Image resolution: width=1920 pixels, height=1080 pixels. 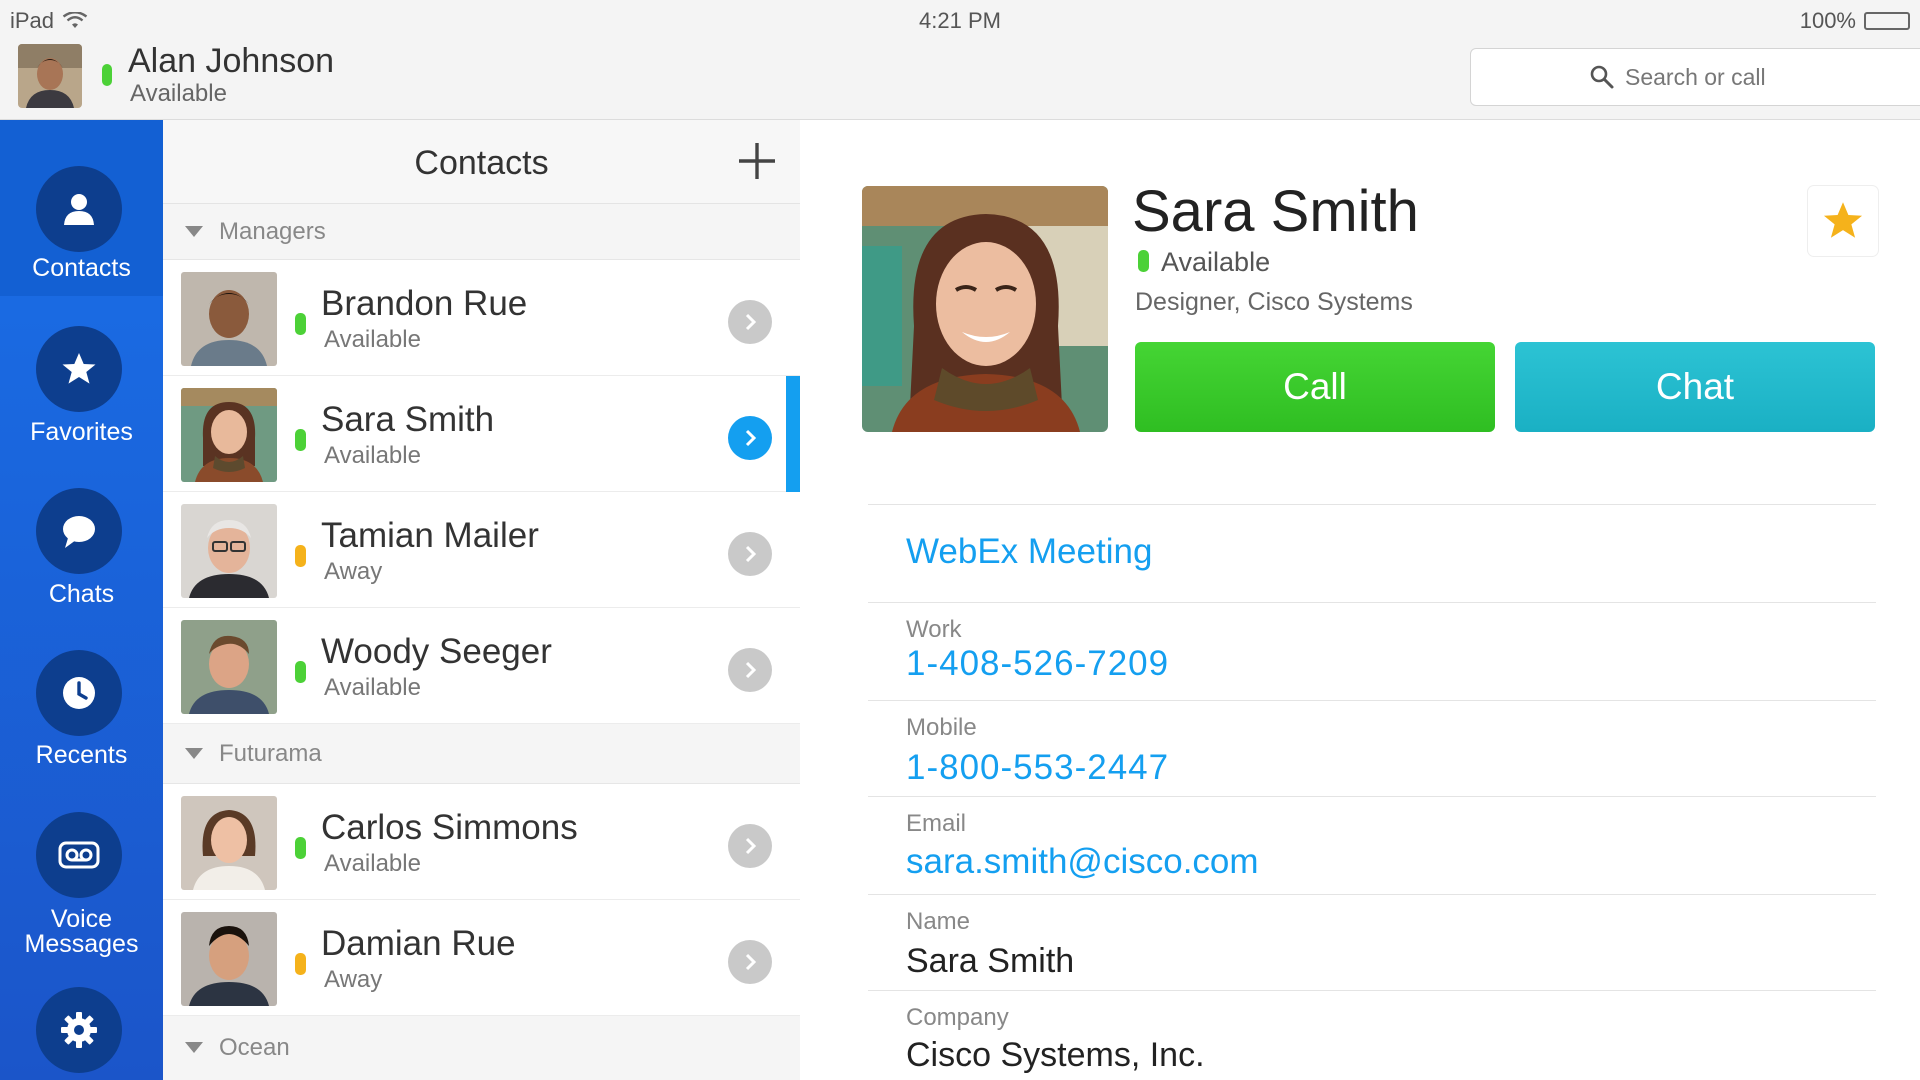 What do you see at coordinates (79, 855) in the screenshot?
I see `voicemail-icon` at bounding box center [79, 855].